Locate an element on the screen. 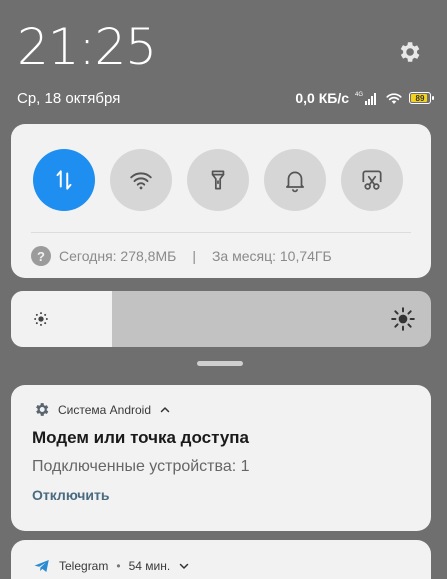 This screenshot has width=447, height=579. notification-header: Telegram • 54 мин. is located at coordinates (111, 566).